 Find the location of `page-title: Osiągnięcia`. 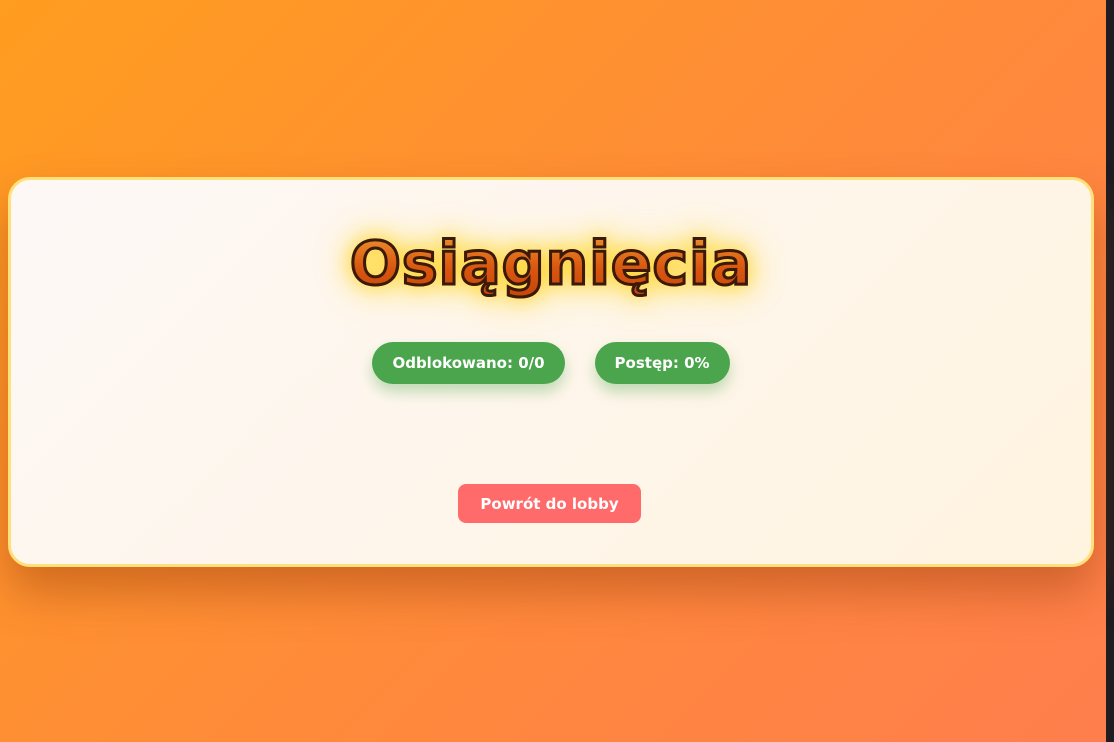

page-title: Osiągnięcia is located at coordinates (551, 264).